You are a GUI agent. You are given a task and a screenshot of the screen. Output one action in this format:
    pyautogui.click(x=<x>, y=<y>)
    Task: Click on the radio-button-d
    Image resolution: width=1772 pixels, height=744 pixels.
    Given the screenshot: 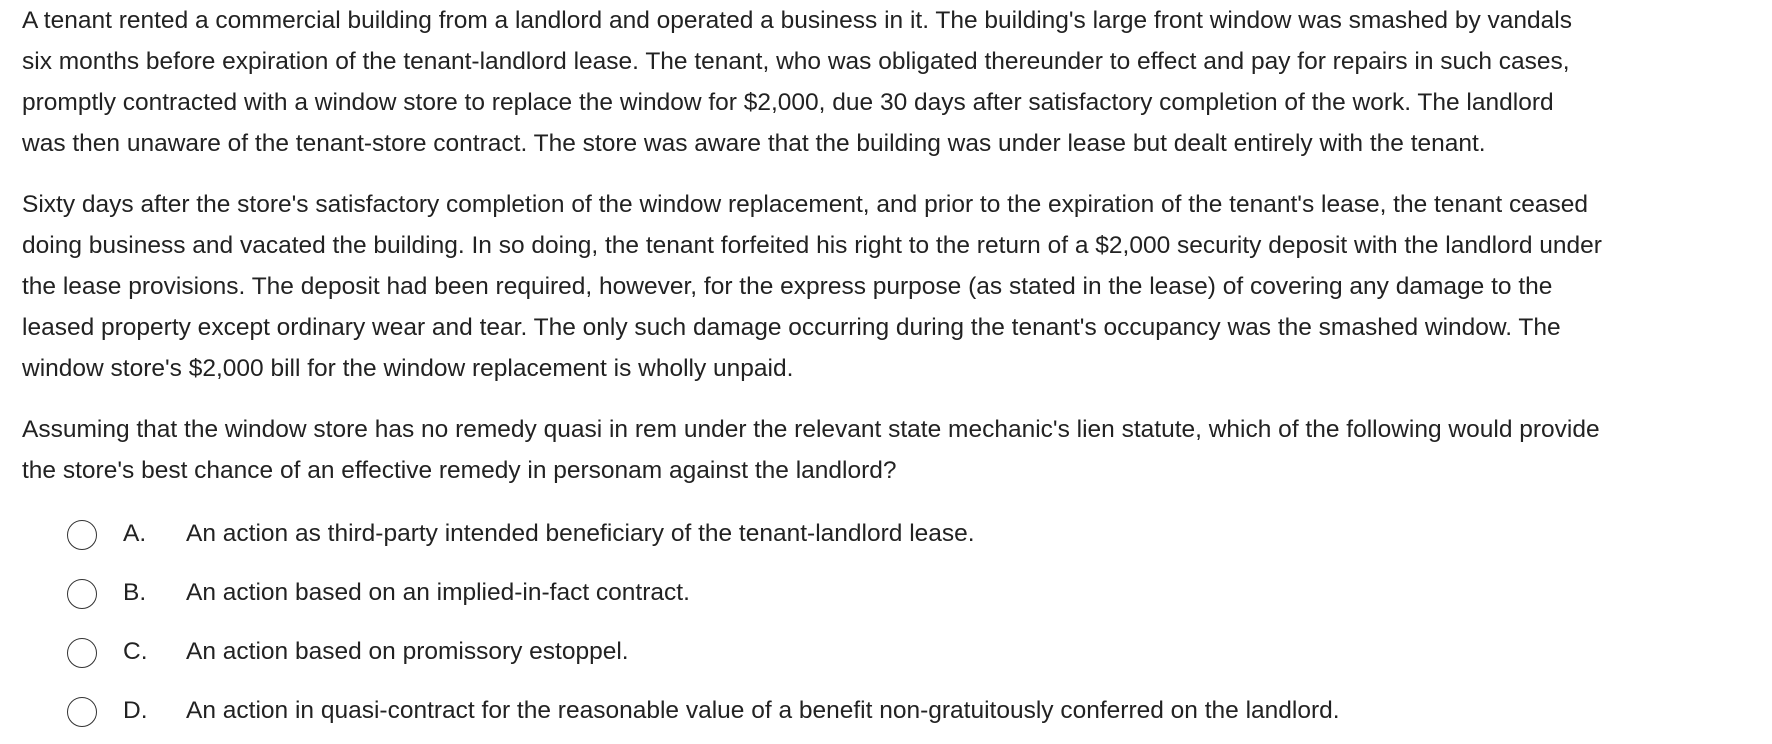 What is the action you would take?
    pyautogui.click(x=82, y=712)
    